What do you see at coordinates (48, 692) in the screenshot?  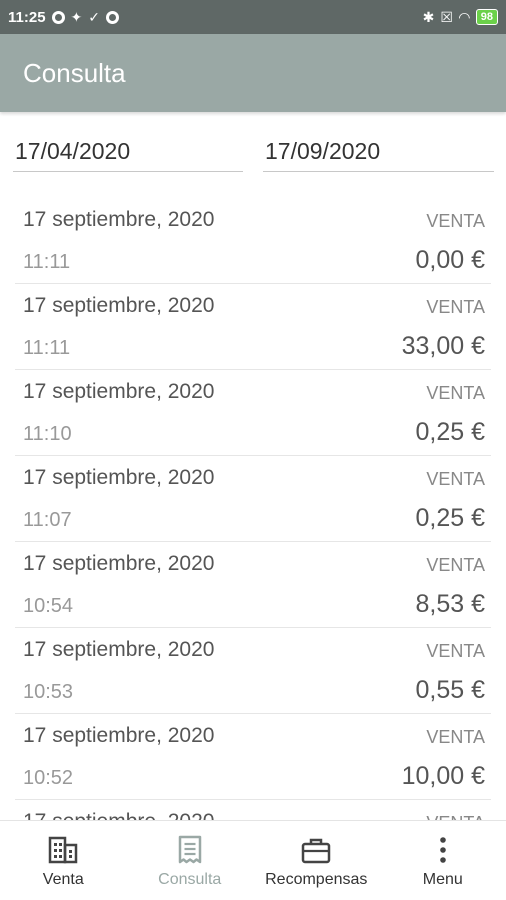 I see `transaction-time: 10:53` at bounding box center [48, 692].